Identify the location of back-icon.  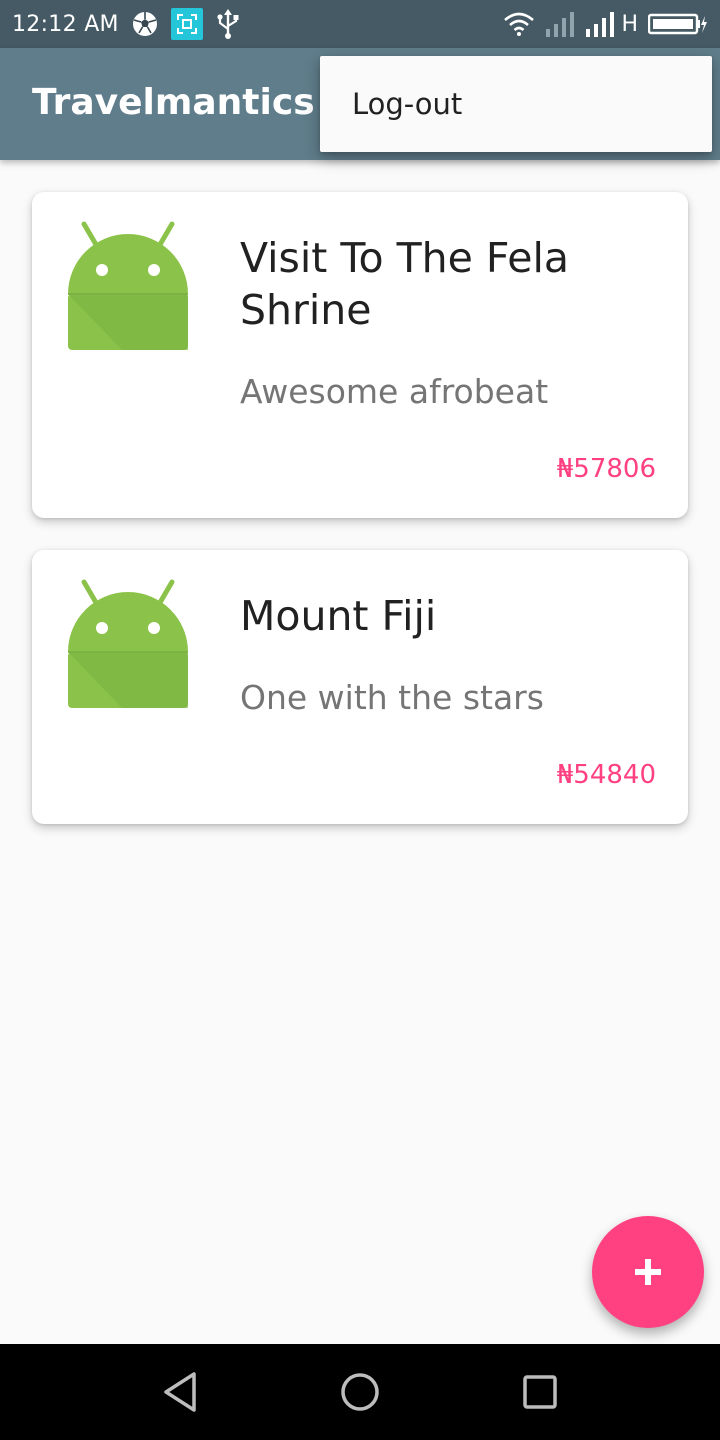
(180, 1392).